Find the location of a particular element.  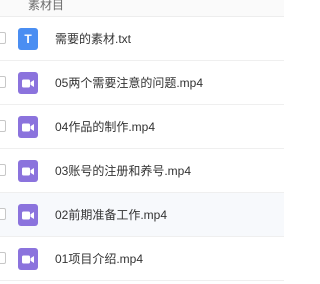

file-row: 03账号的注册和养号.mp4 is located at coordinates (142, 171).